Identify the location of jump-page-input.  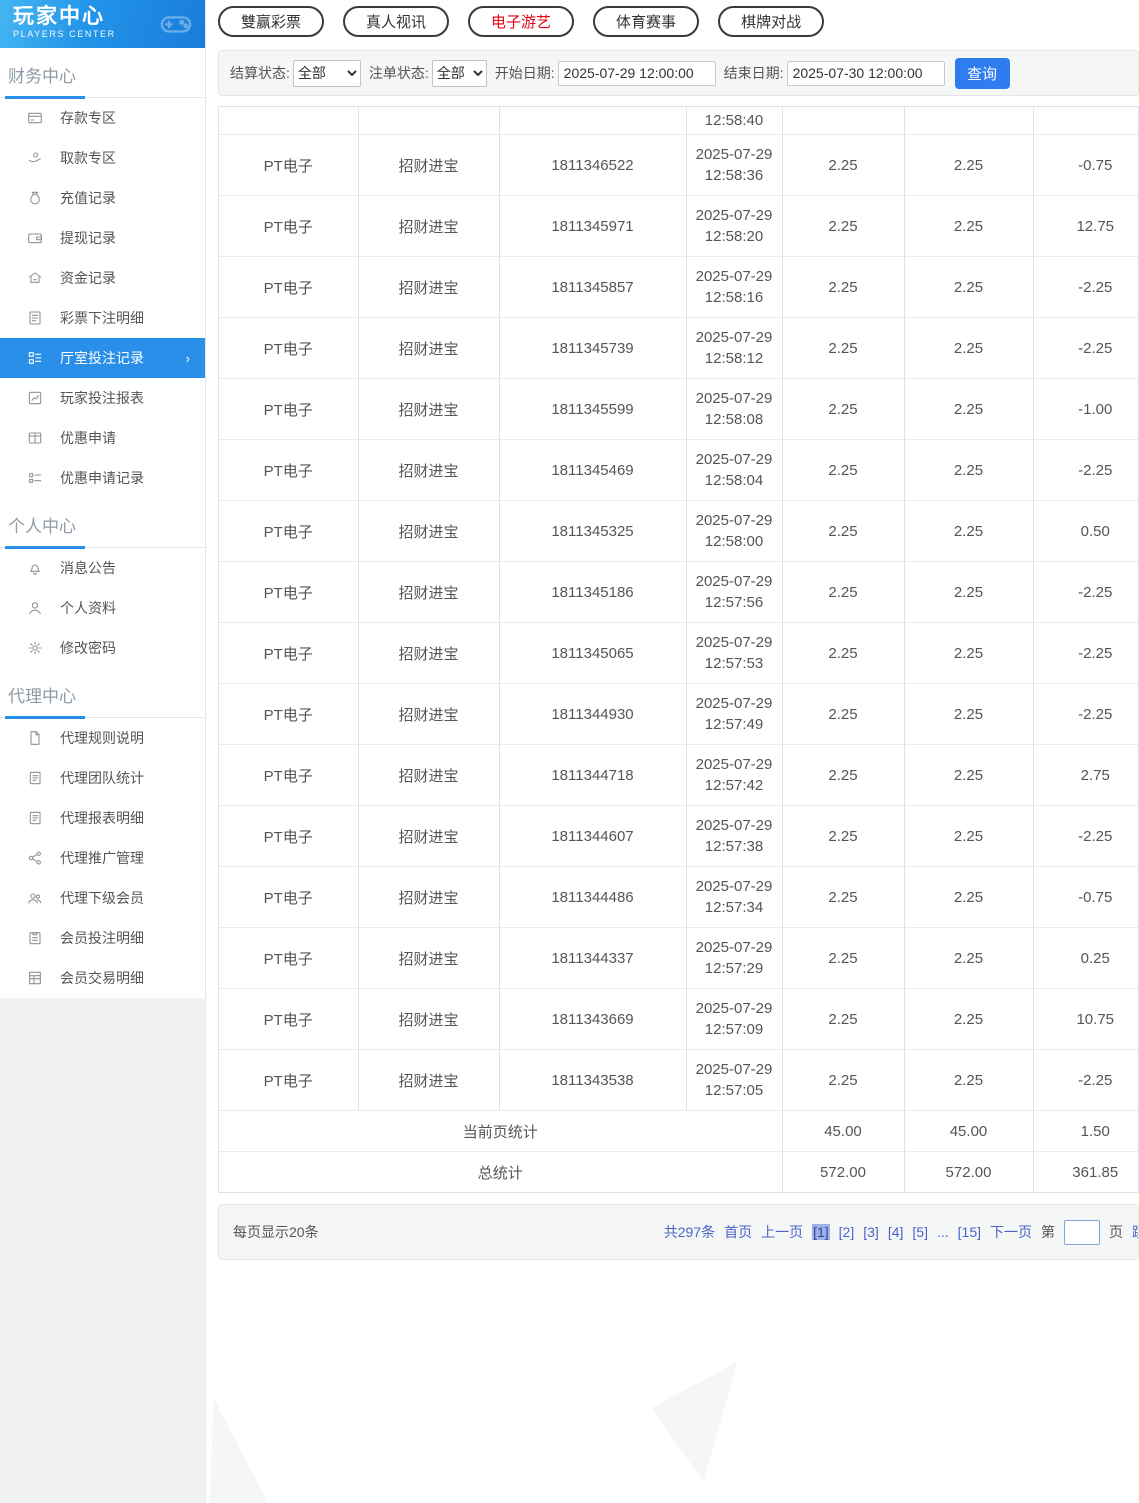
(1082, 1232).